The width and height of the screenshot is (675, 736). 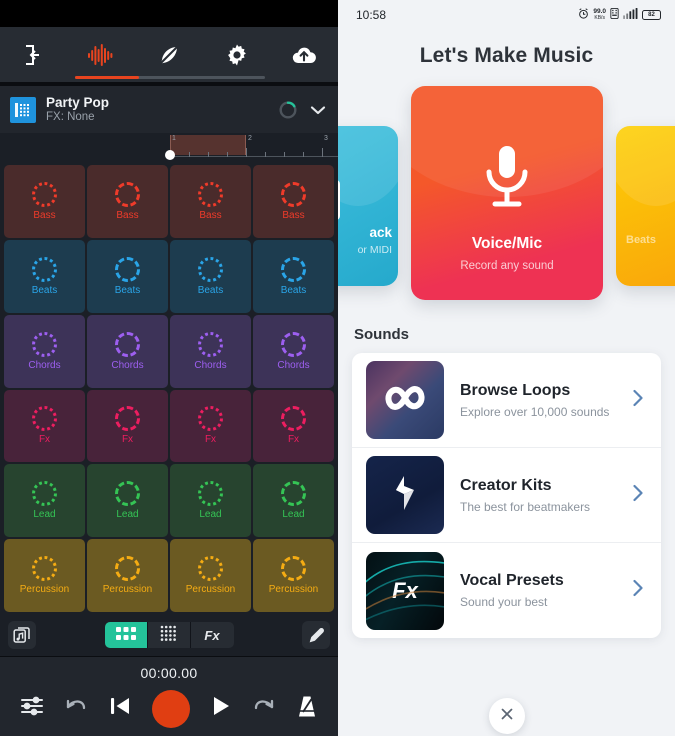 I want to click on sound-list-item: Browse Loops Explore over 10,000 sounds, so click(x=506, y=400).